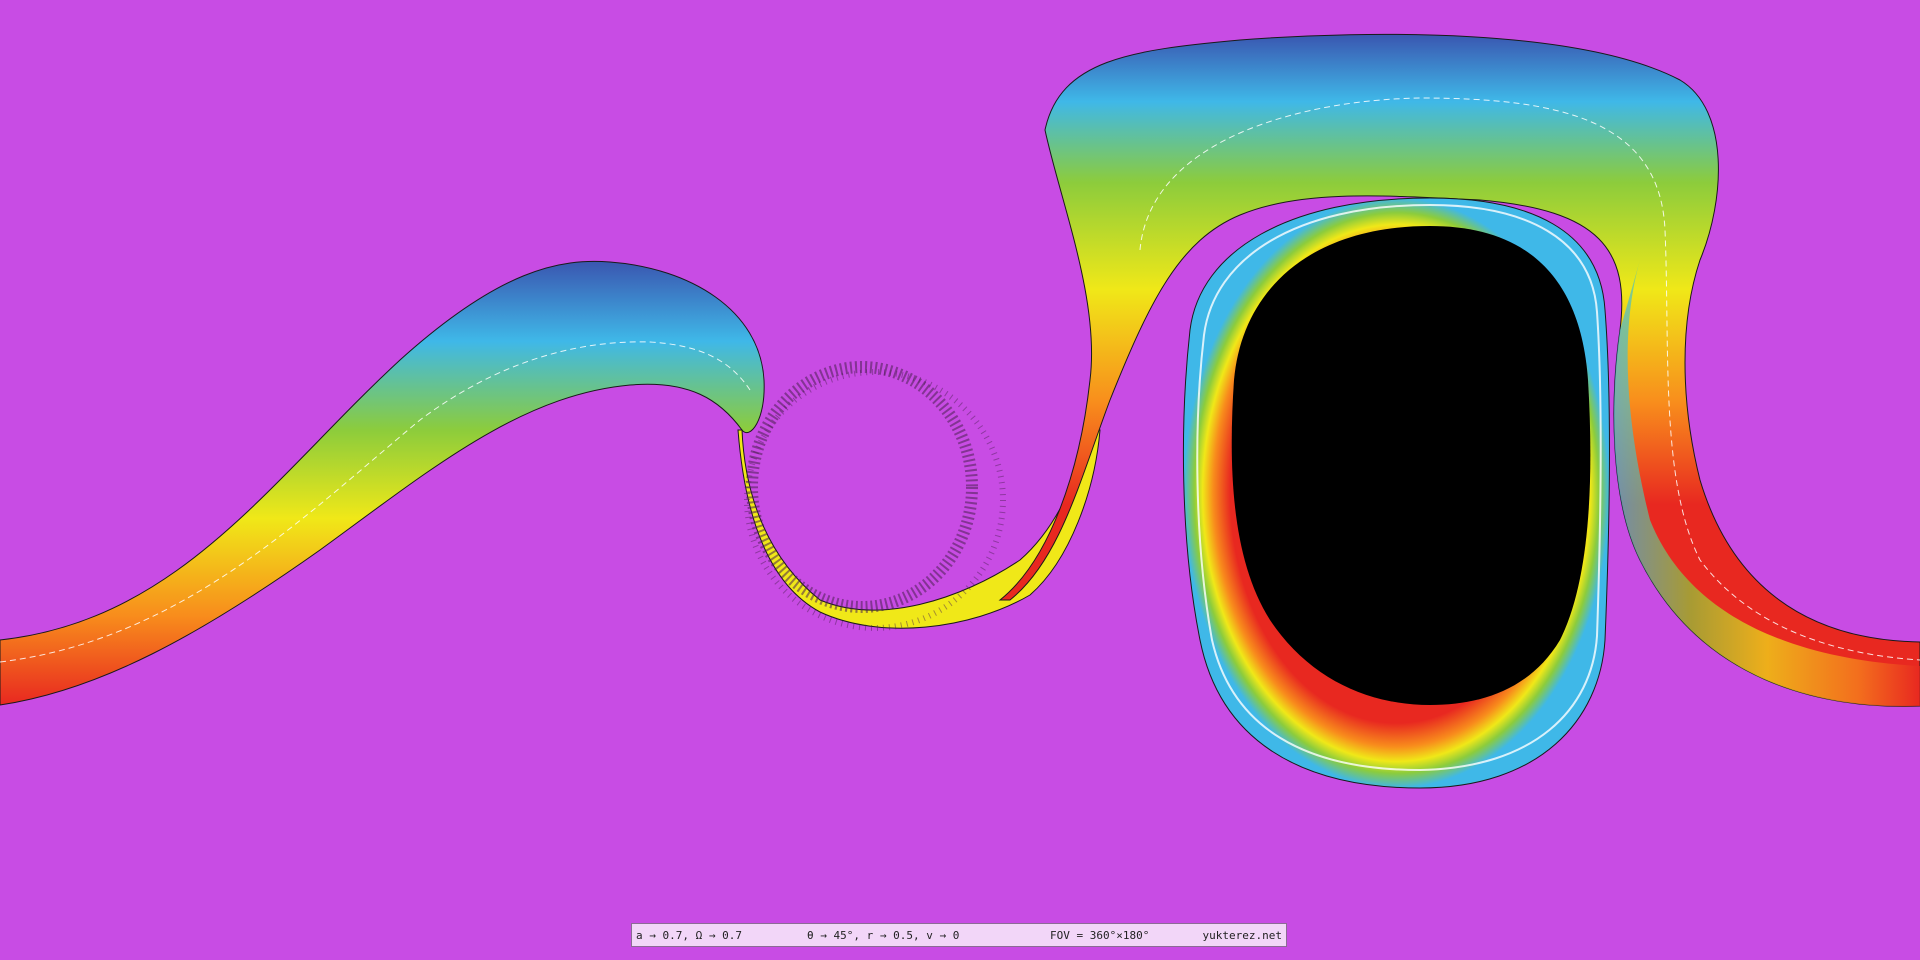 The image size is (1920, 960). What do you see at coordinates (883, 935) in the screenshot?
I see `observer-parameters: θ → 45°, r → 0.5, v → 0` at bounding box center [883, 935].